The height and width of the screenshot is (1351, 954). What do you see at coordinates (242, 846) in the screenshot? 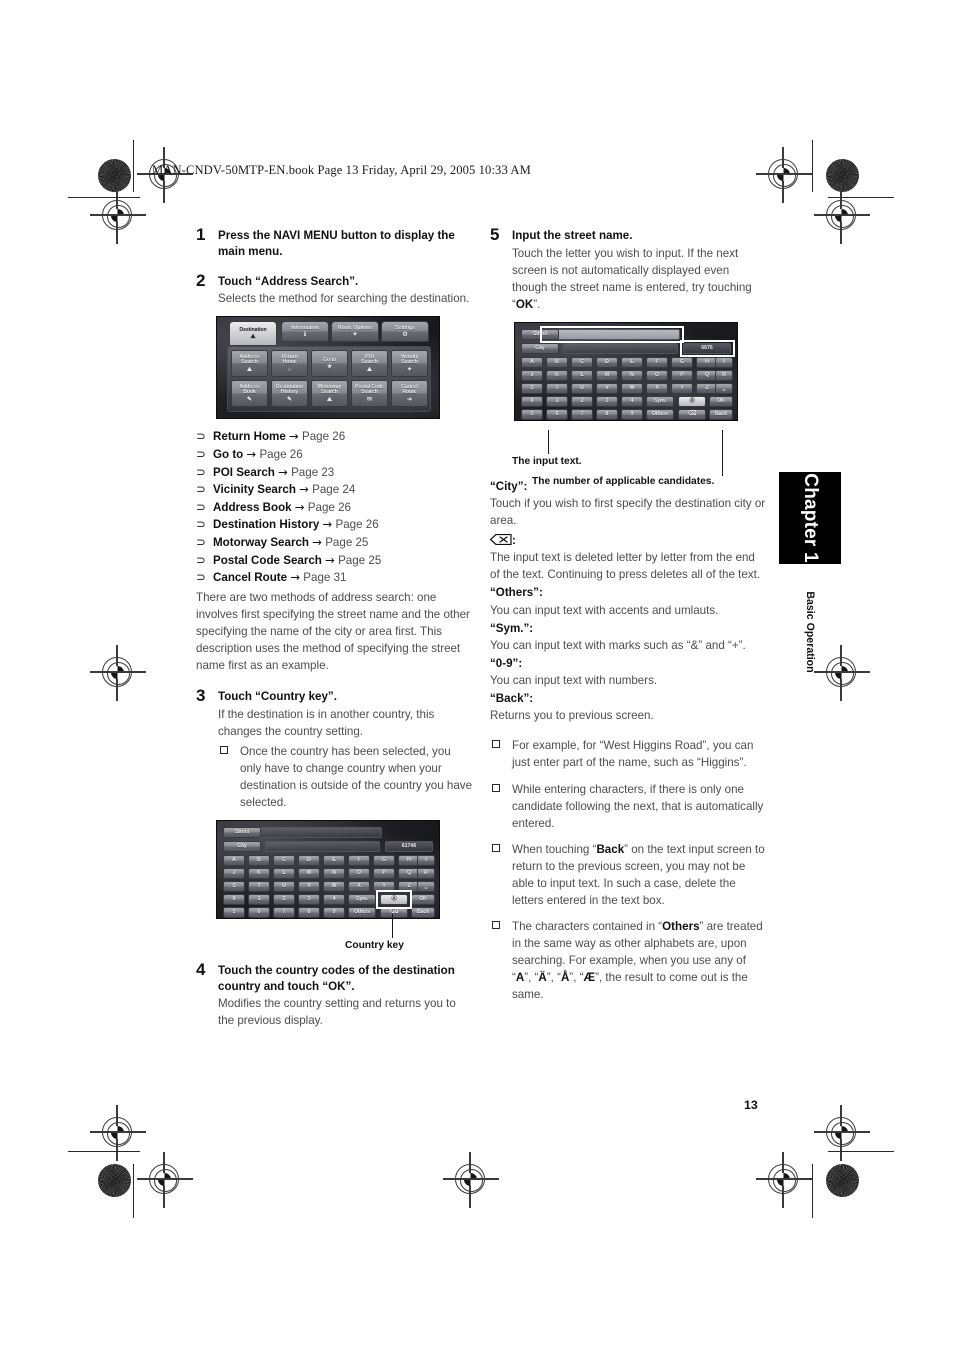
I see `kbd1-city-button: City` at bounding box center [242, 846].